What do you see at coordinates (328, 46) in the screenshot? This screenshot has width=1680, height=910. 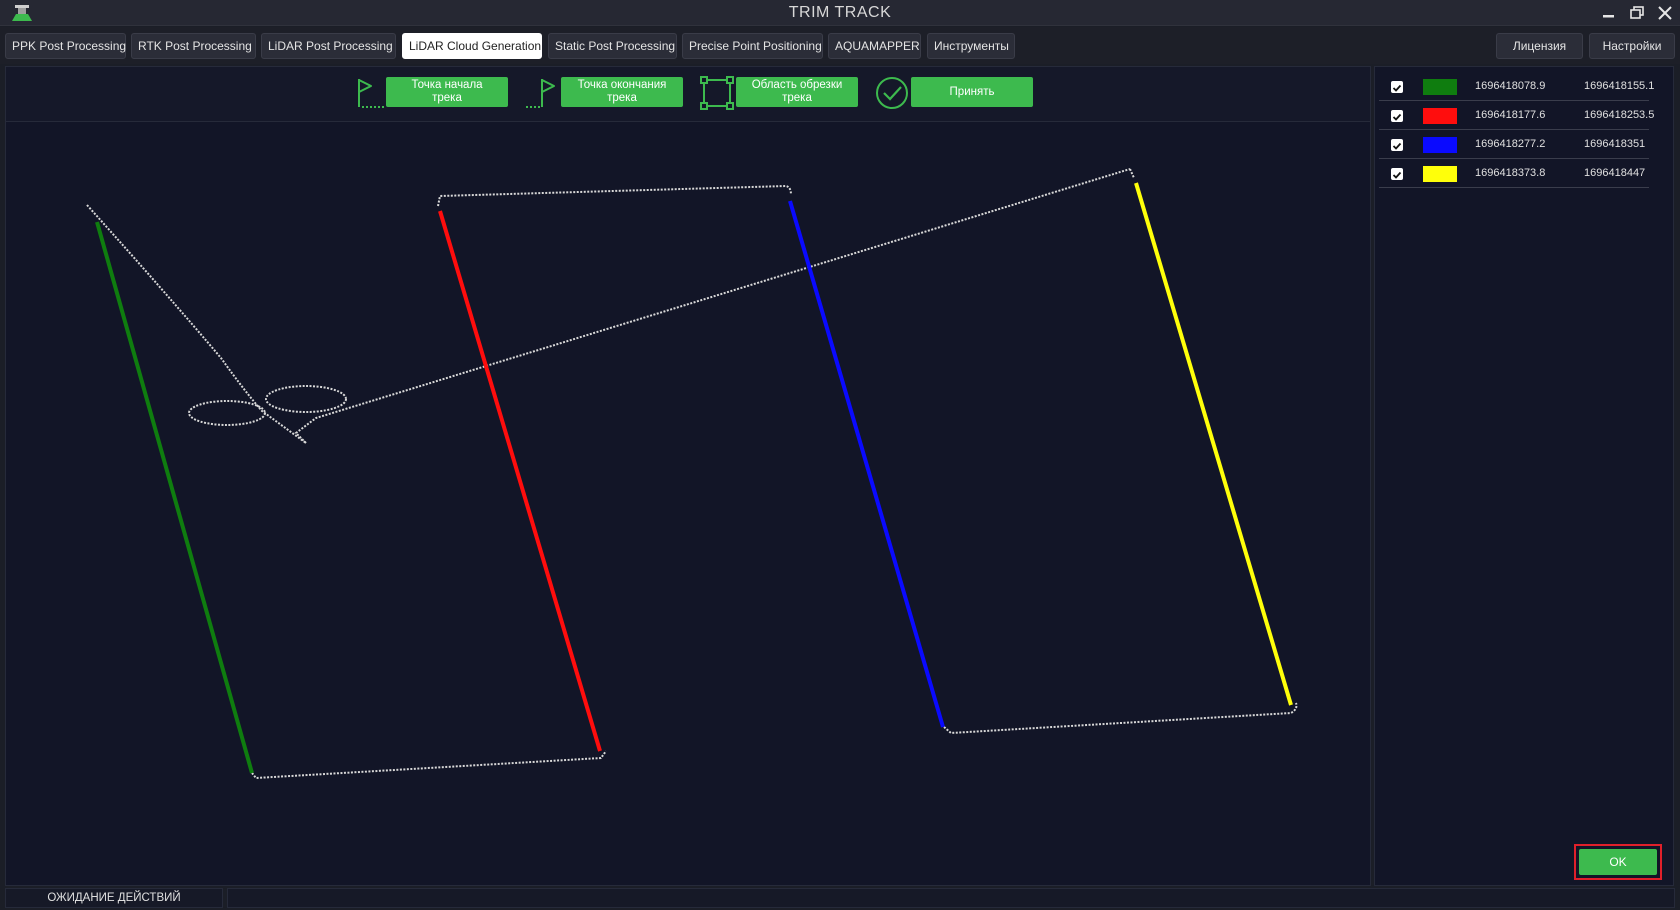 I see `tab-lidar-post-processing: LiDAR Post Processing` at bounding box center [328, 46].